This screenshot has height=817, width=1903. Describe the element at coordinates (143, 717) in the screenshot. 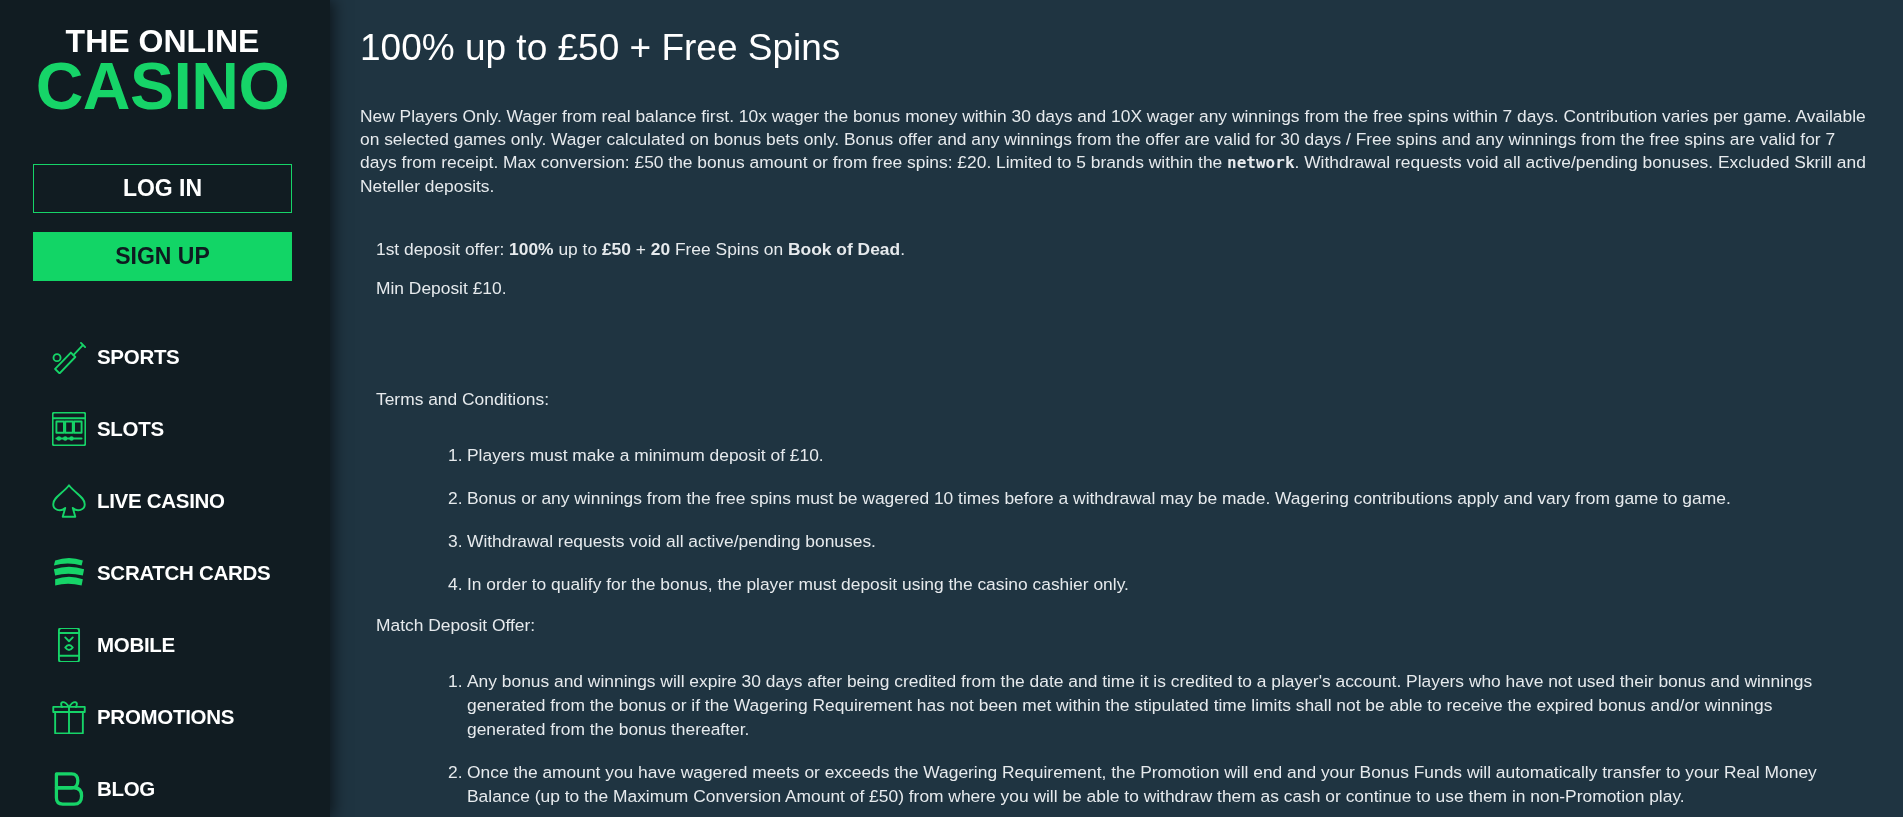

I see `nav-link: PROMOTIONS` at that location.